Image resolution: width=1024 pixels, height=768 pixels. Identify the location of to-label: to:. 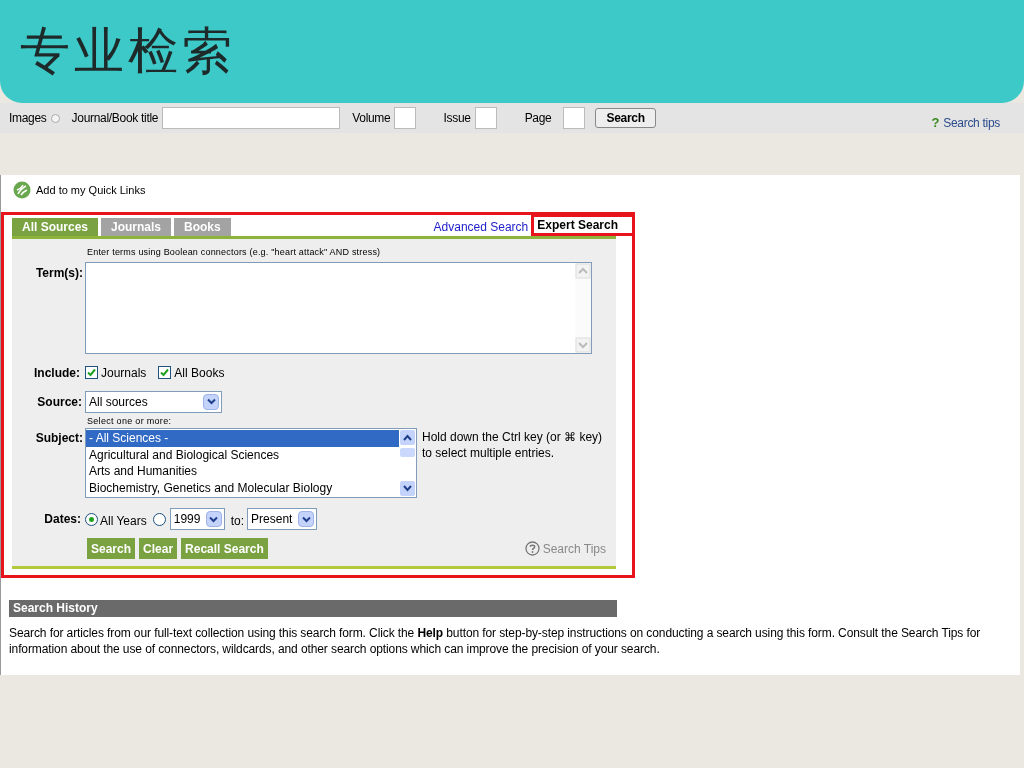
(237, 521).